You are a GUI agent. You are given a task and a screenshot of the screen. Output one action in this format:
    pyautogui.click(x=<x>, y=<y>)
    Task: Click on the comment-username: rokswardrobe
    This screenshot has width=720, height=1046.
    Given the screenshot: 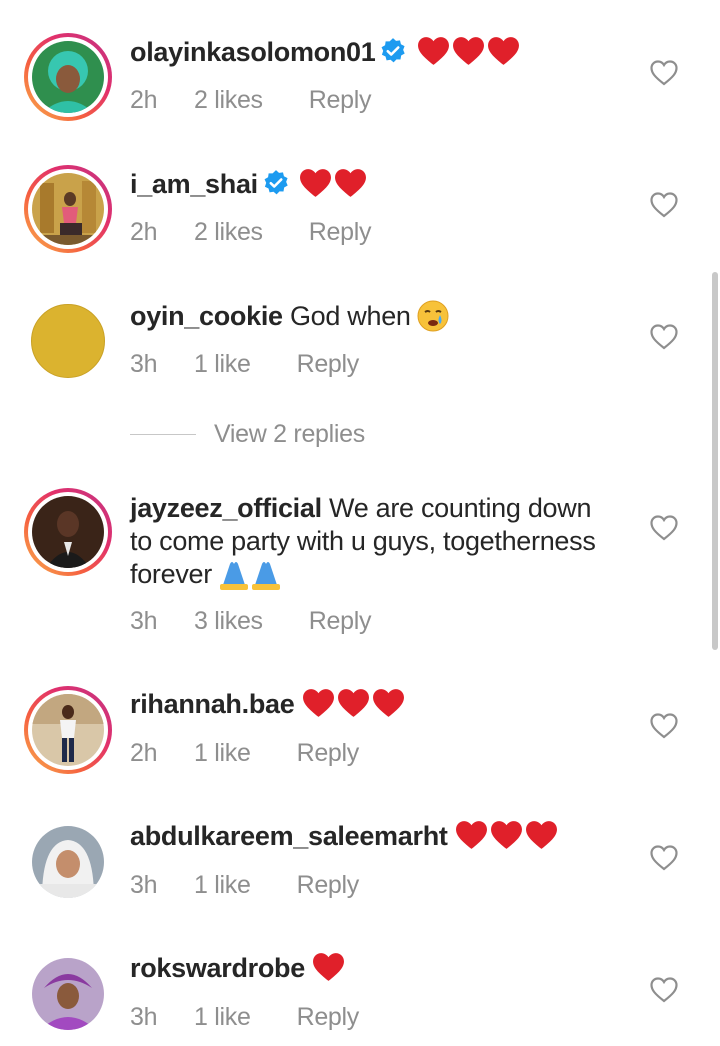 What is the action you would take?
    pyautogui.click(x=217, y=968)
    